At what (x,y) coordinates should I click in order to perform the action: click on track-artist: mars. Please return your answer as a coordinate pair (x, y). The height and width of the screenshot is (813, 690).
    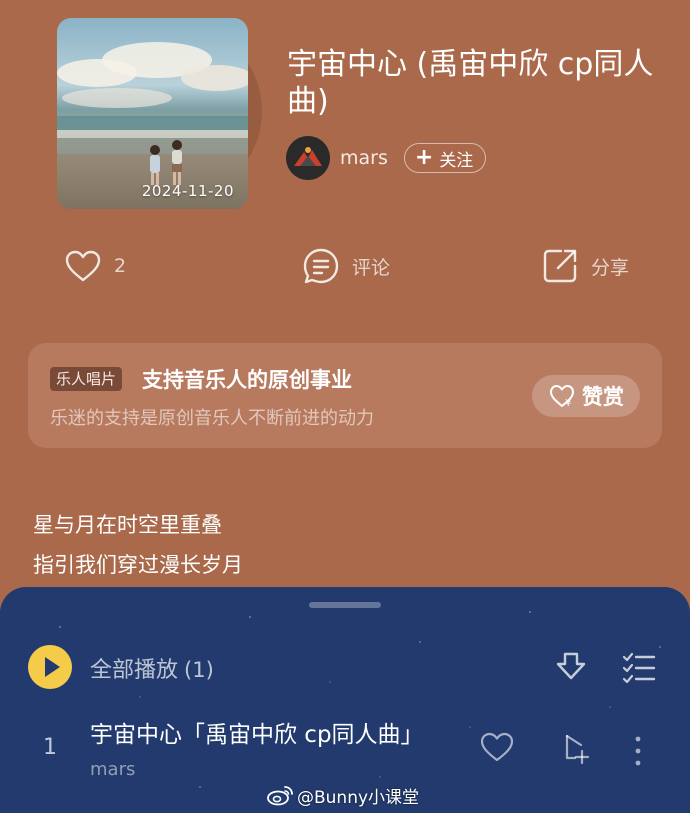
    Looking at the image, I should click on (113, 769).